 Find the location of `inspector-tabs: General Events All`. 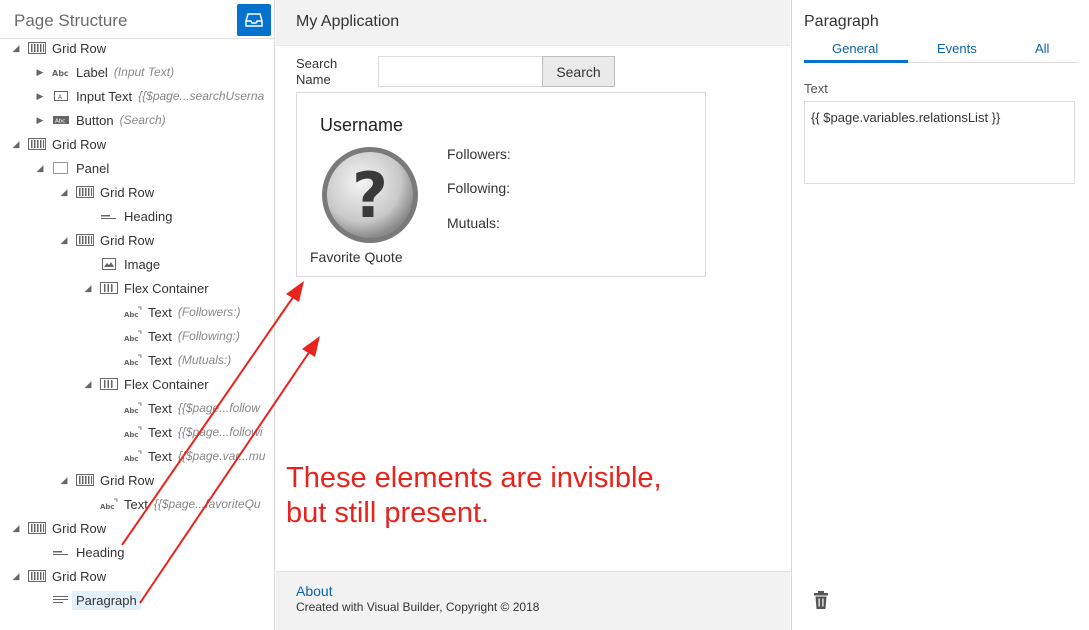

inspector-tabs: General Events All is located at coordinates (941, 50).